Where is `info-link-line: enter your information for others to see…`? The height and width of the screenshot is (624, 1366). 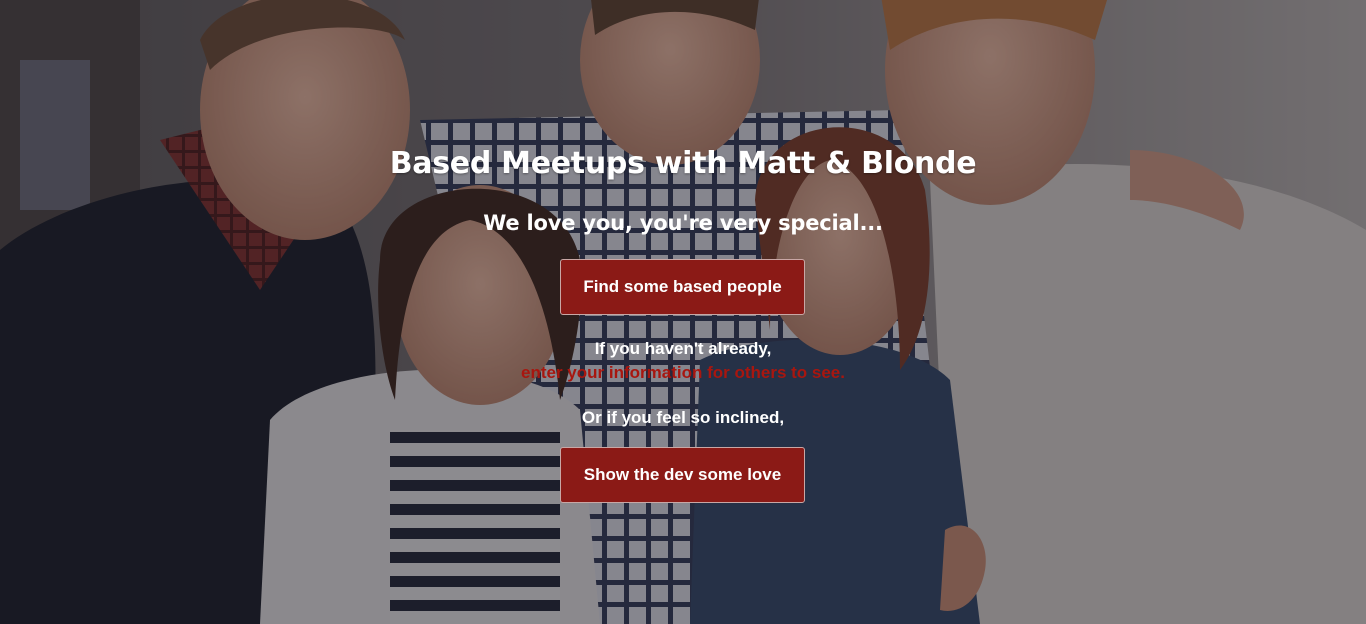 info-link-line: enter your information for others to see… is located at coordinates (683, 373).